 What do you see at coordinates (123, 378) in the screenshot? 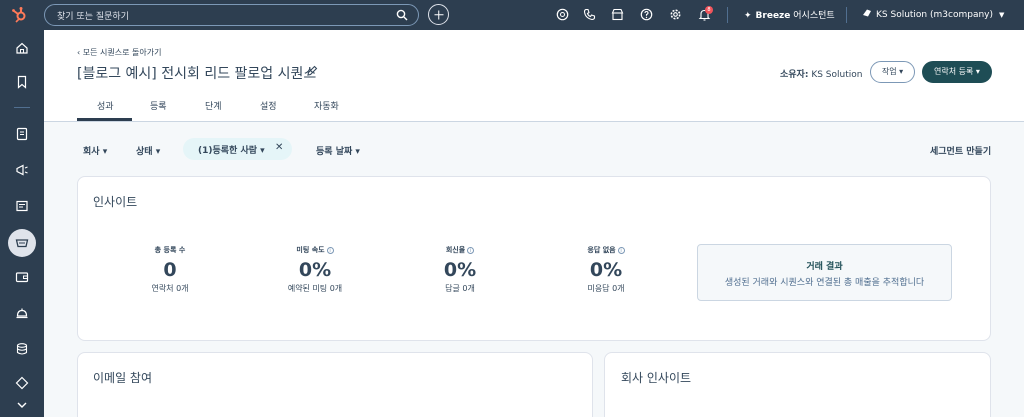
I see `email-engagement-title: 이메일 참여` at bounding box center [123, 378].